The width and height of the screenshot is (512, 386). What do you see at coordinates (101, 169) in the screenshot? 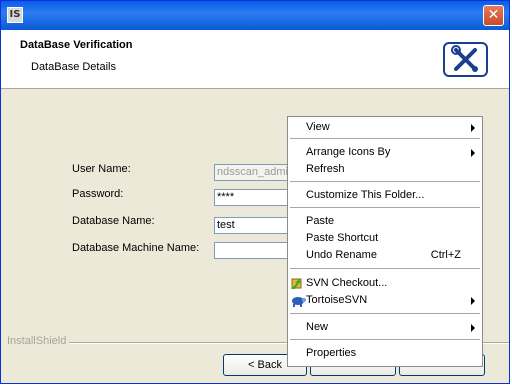
I see `user-name-label: User Name:` at bounding box center [101, 169].